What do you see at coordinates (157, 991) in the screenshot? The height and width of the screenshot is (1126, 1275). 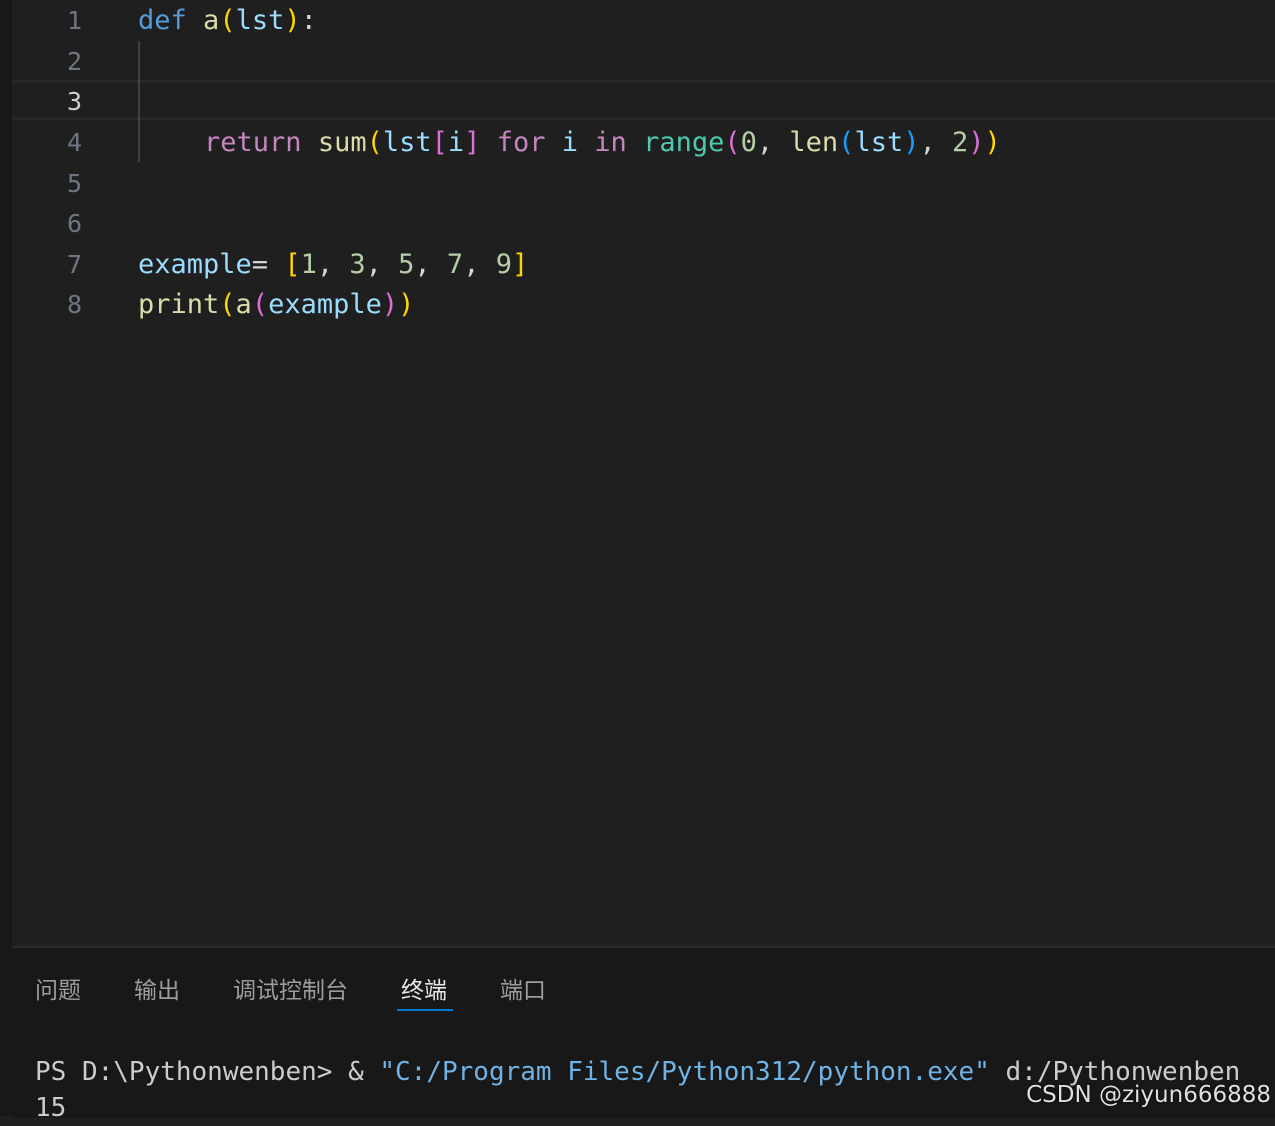 I see `tab-output: 输出` at bounding box center [157, 991].